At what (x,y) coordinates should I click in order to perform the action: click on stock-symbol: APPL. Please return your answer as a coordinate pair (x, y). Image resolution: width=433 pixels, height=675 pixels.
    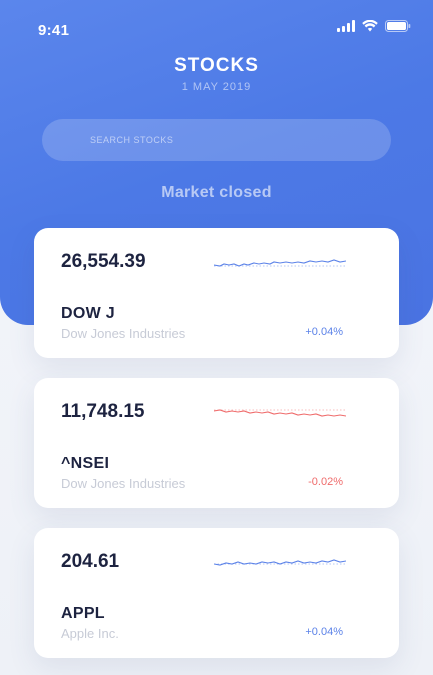
    Looking at the image, I should click on (83, 613).